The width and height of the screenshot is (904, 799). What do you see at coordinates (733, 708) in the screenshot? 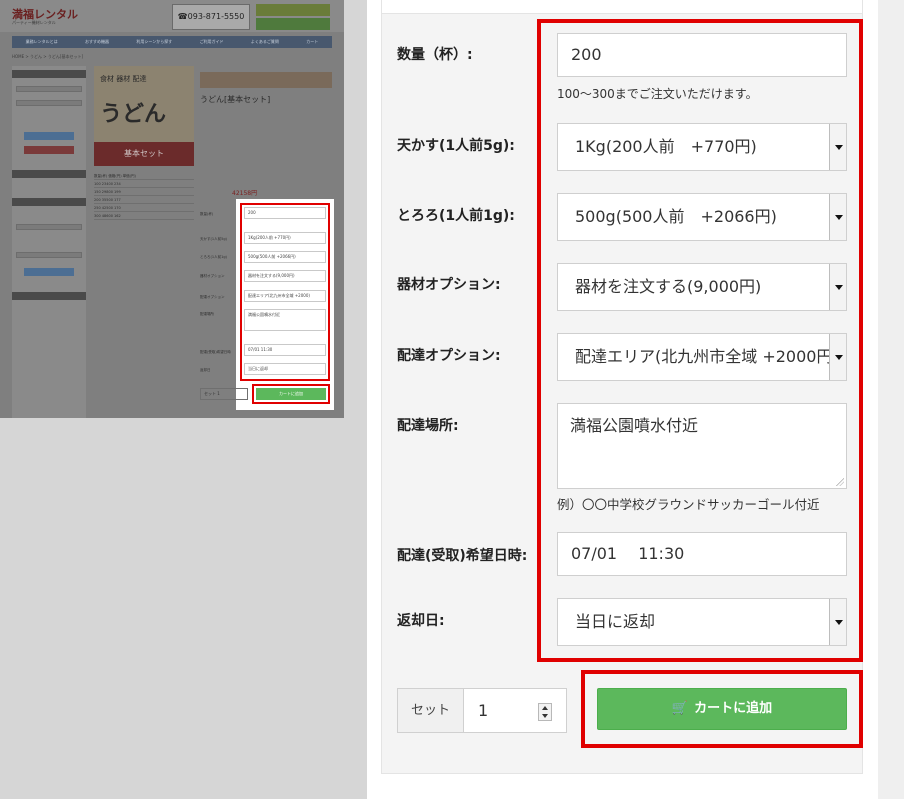
I see `add-to-cart-label: カートに追加` at bounding box center [733, 708].